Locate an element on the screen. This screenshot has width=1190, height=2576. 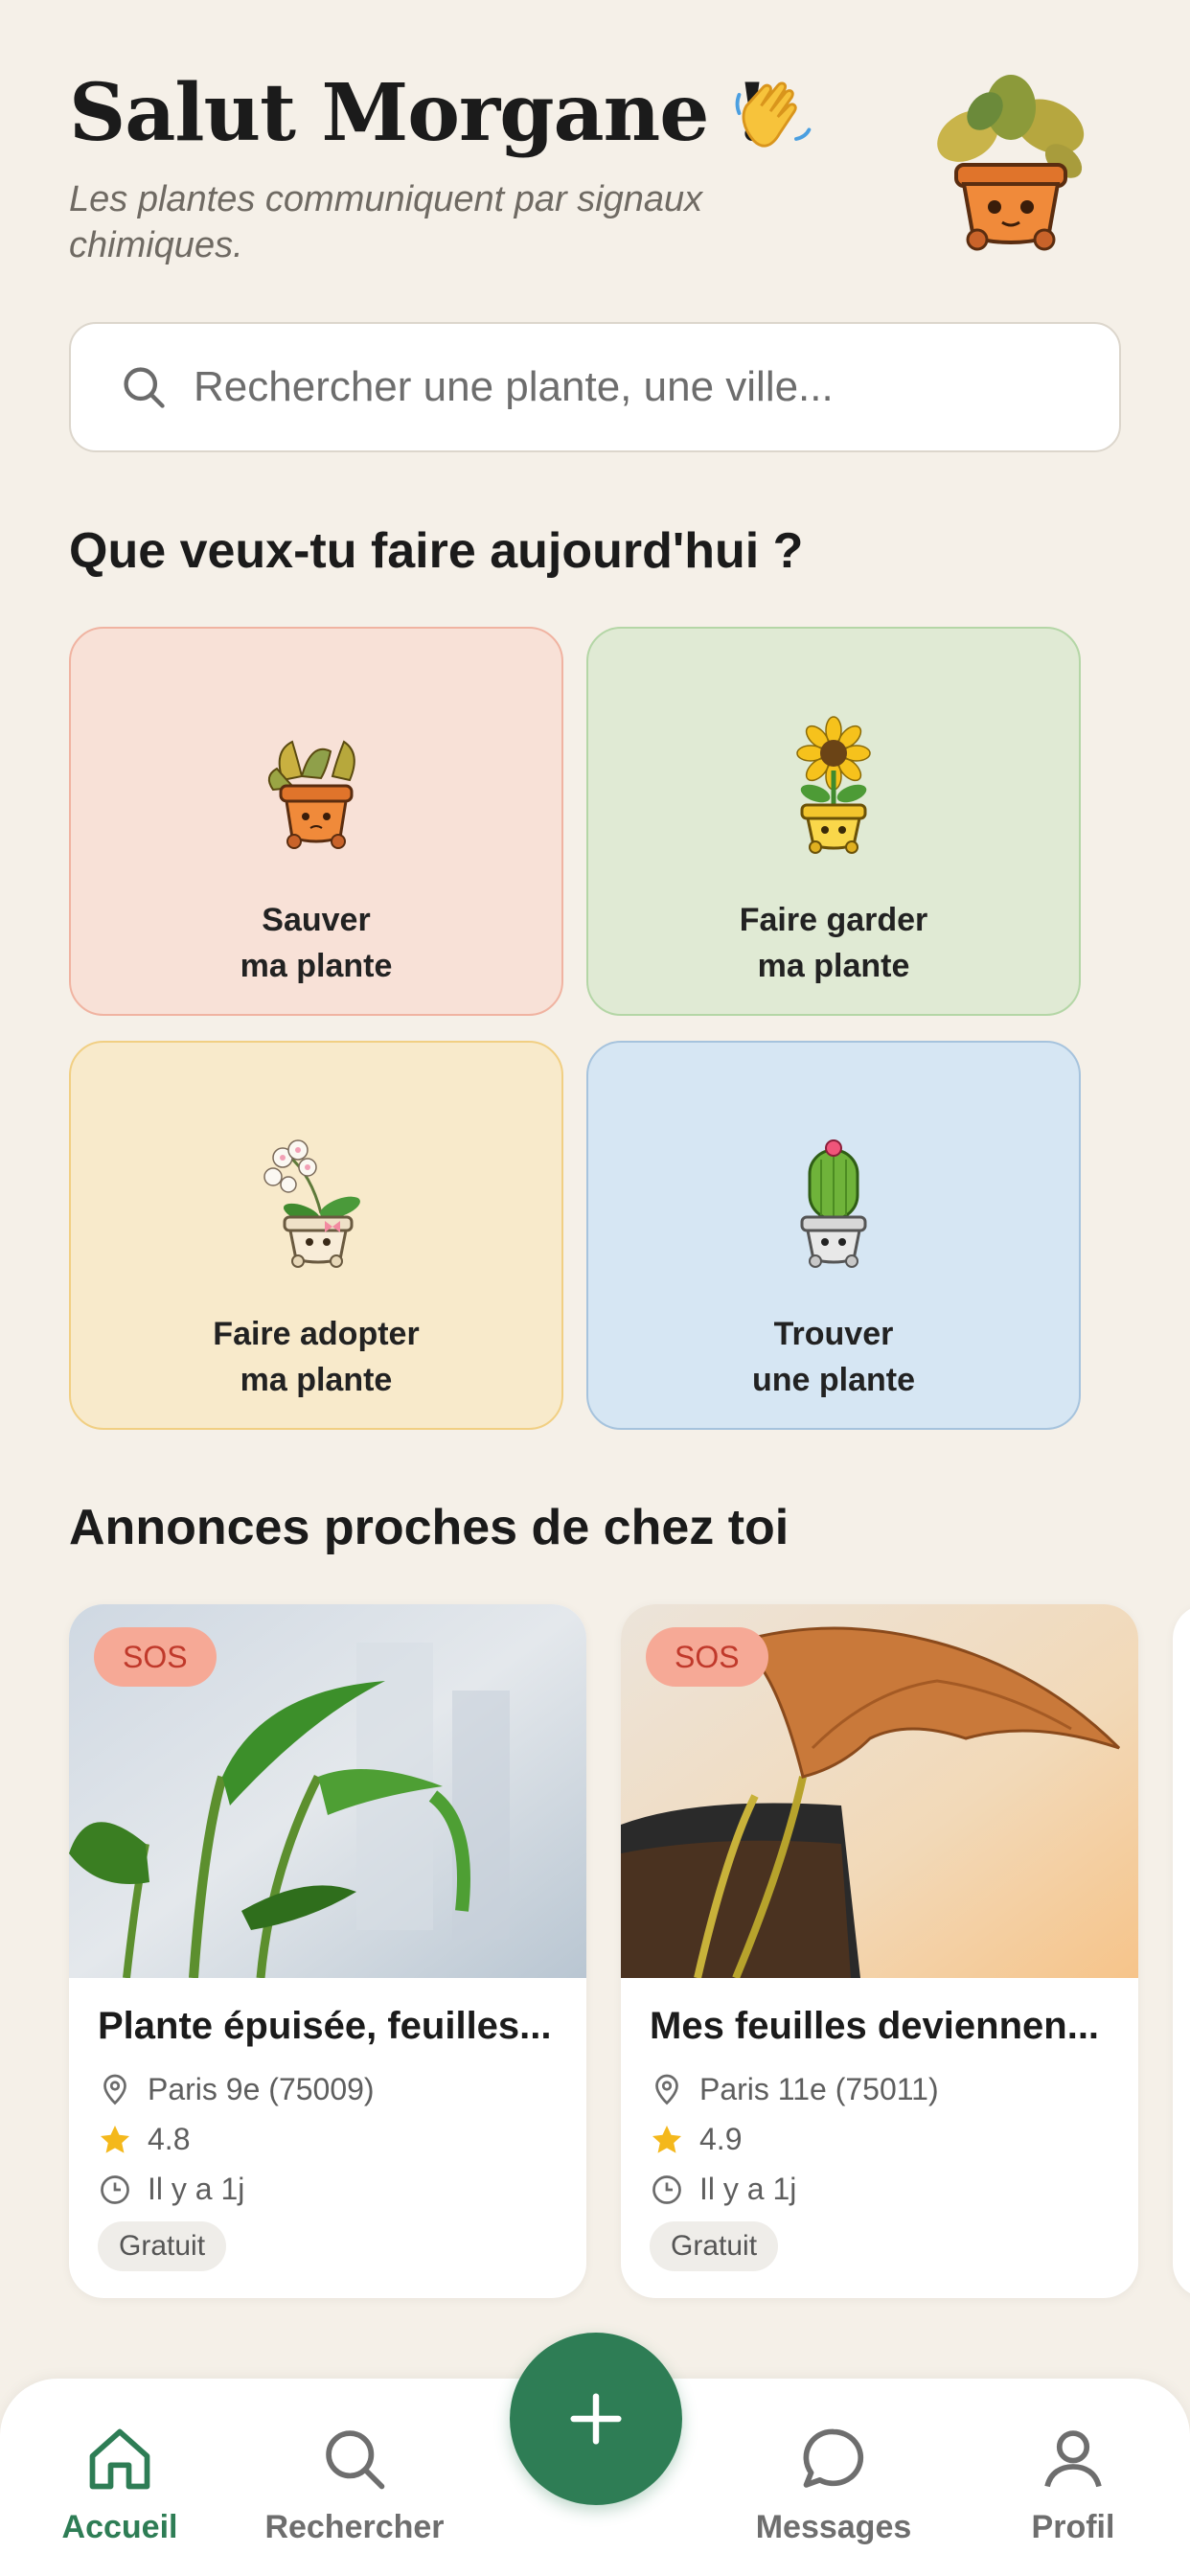
listing-rating-value: 4.8 is located at coordinates (170, 2139).